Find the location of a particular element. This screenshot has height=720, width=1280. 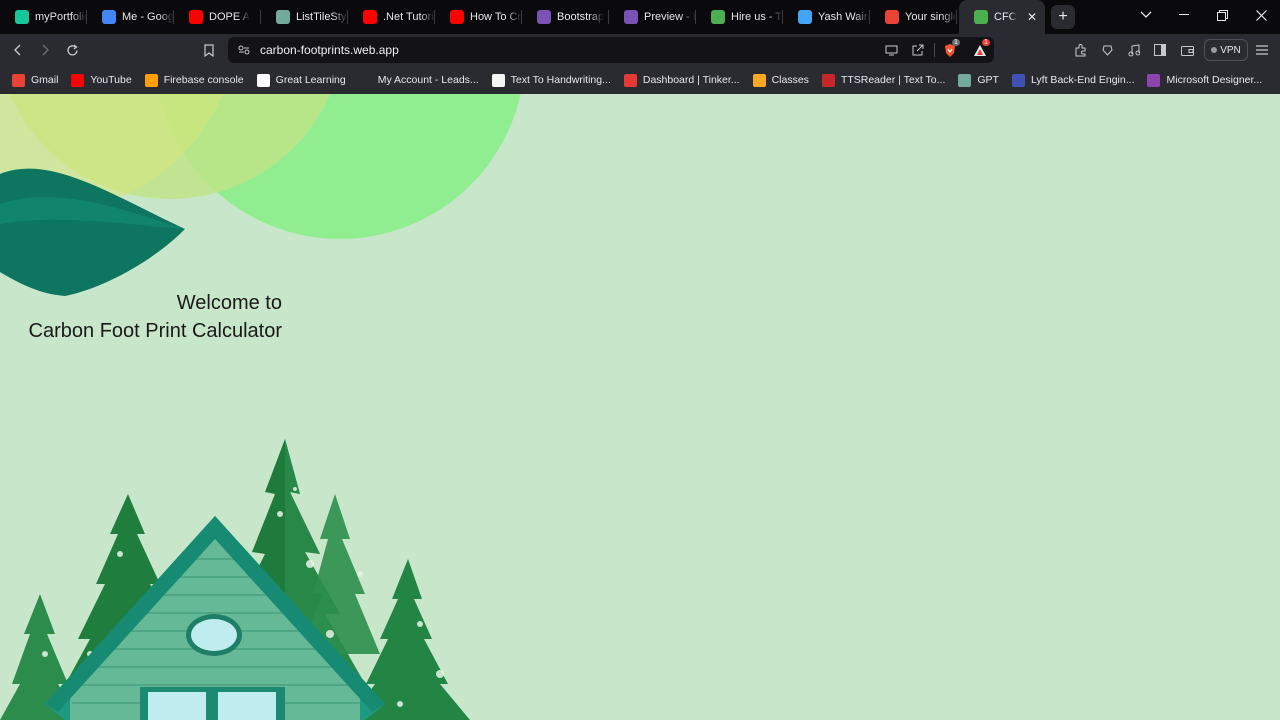

bookmark-item: YouTube is located at coordinates (101, 80).